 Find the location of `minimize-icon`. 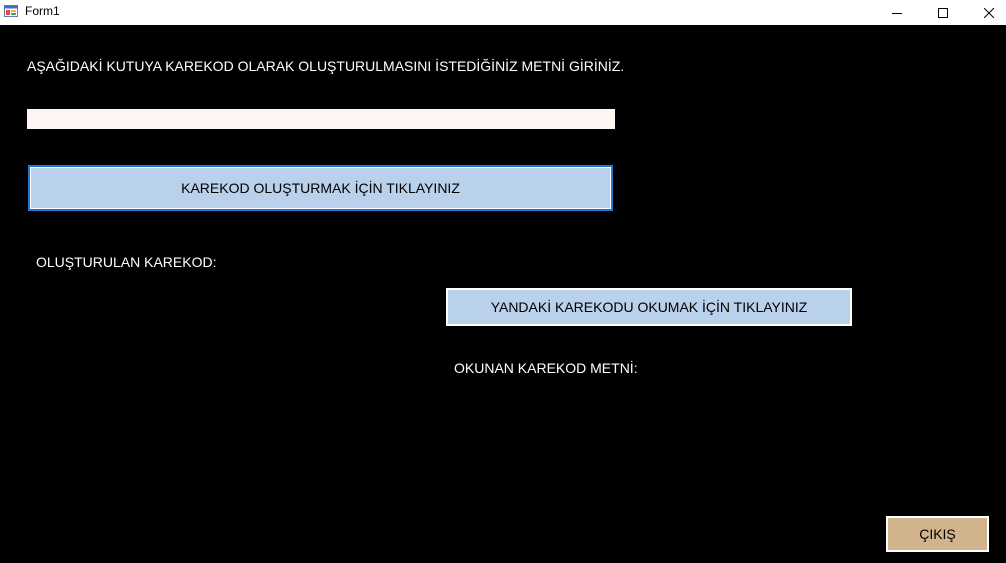

minimize-icon is located at coordinates (897, 13).